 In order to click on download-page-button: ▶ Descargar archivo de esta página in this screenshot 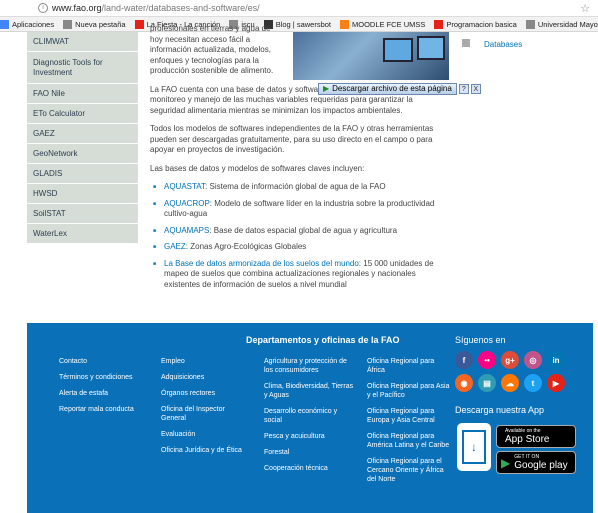, I will do `click(387, 88)`.